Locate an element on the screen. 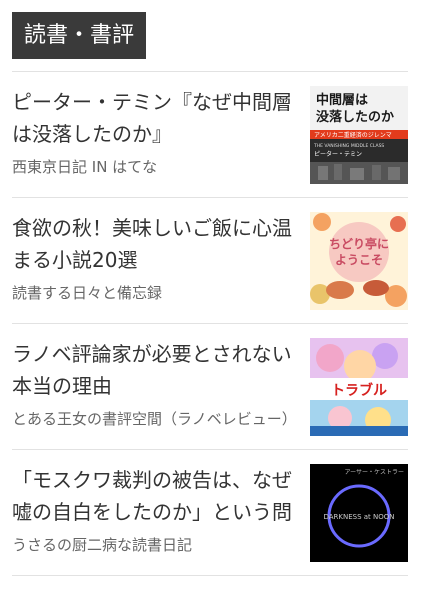  section-title: 読書・書評 is located at coordinates (79, 35).